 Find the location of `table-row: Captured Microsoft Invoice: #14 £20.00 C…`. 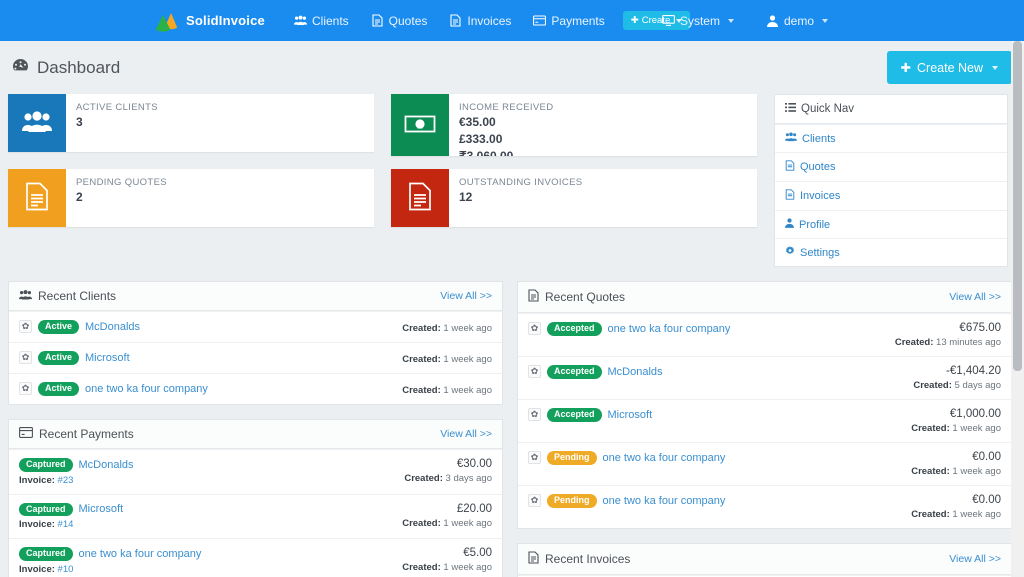

table-row: Captured Microsoft Invoice: #14 £20.00 C… is located at coordinates (255, 516).